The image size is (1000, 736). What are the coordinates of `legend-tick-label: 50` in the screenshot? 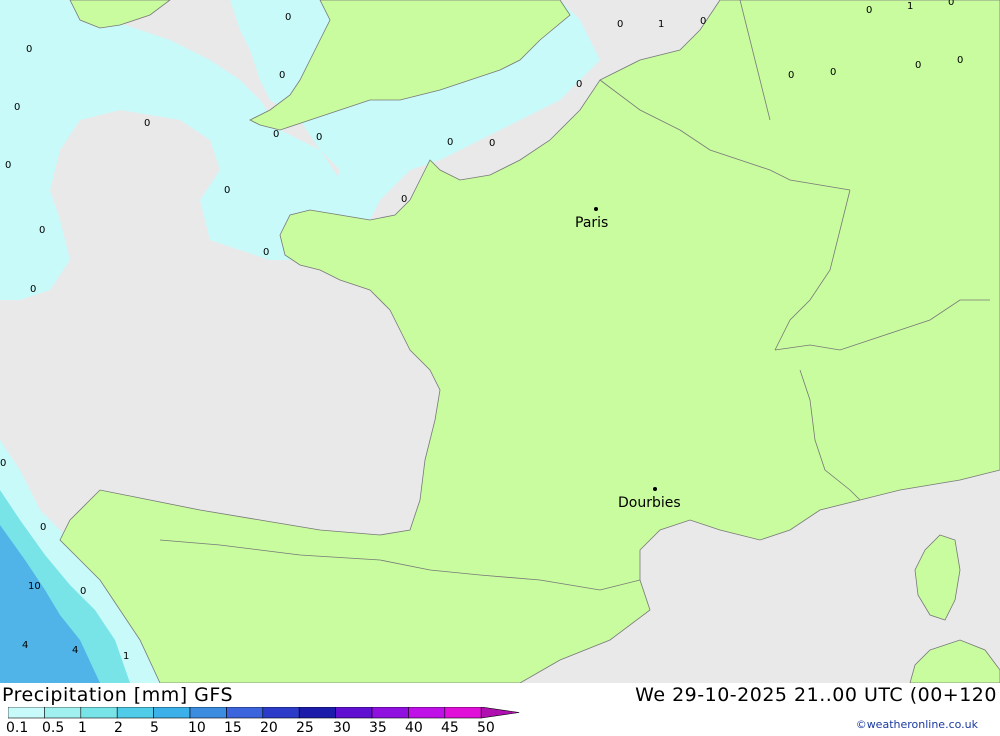 It's located at (486, 728).